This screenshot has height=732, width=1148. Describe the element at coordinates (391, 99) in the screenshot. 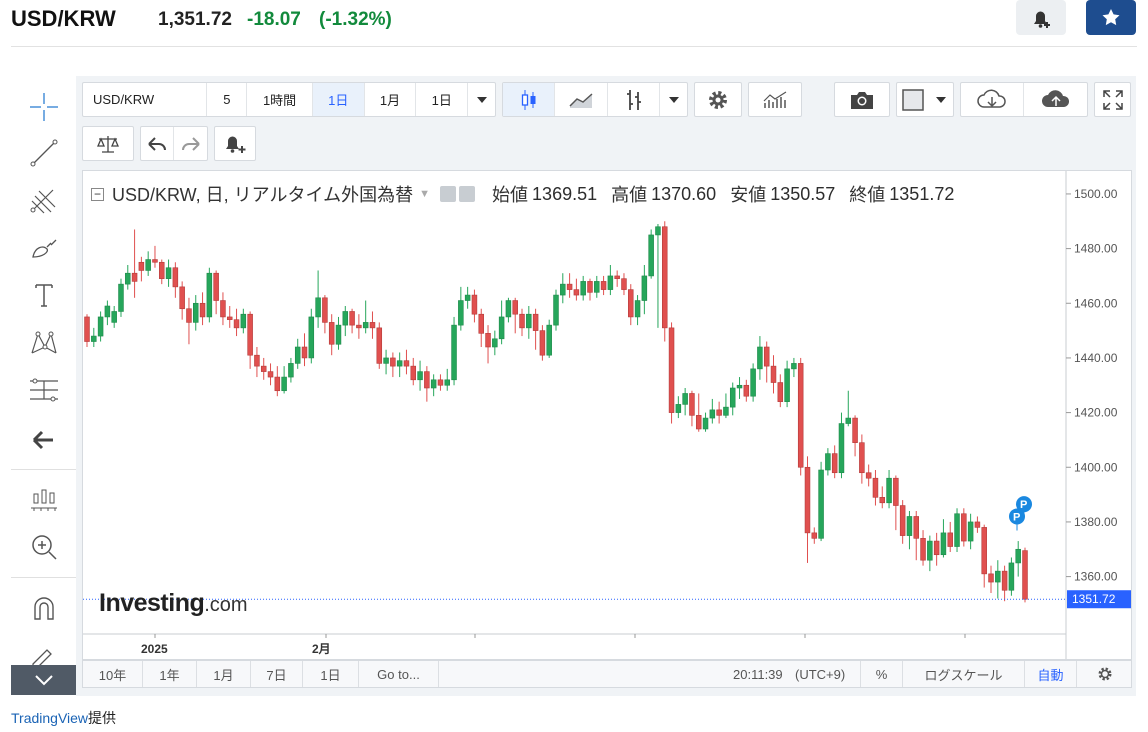

I see `interval-1m: 1月` at that location.